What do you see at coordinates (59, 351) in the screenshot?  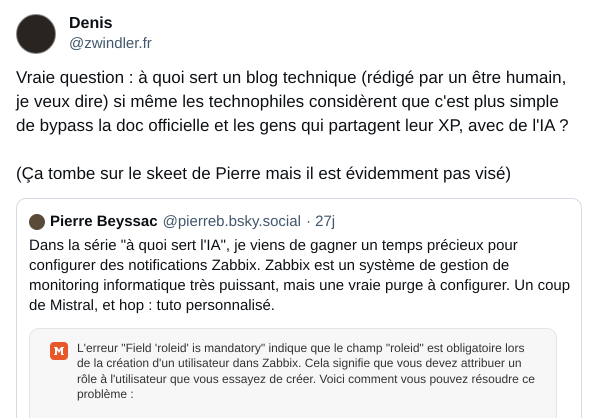 I see `logo-icon` at bounding box center [59, 351].